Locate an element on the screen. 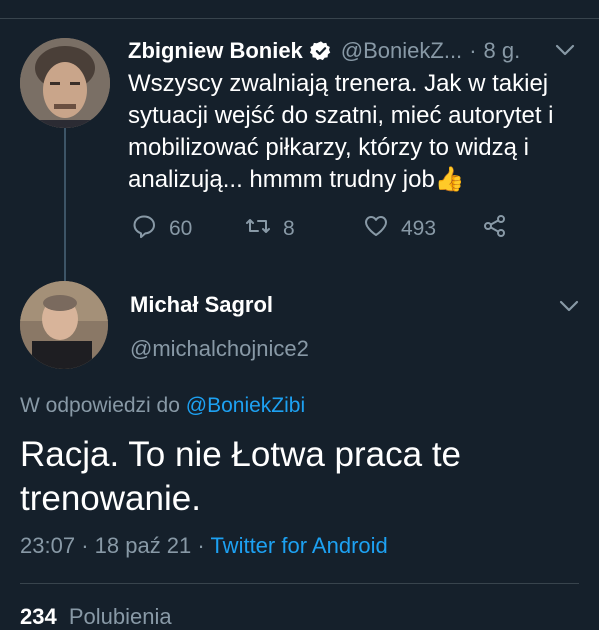 The image size is (599, 630). likes-count: 234 is located at coordinates (38, 616).